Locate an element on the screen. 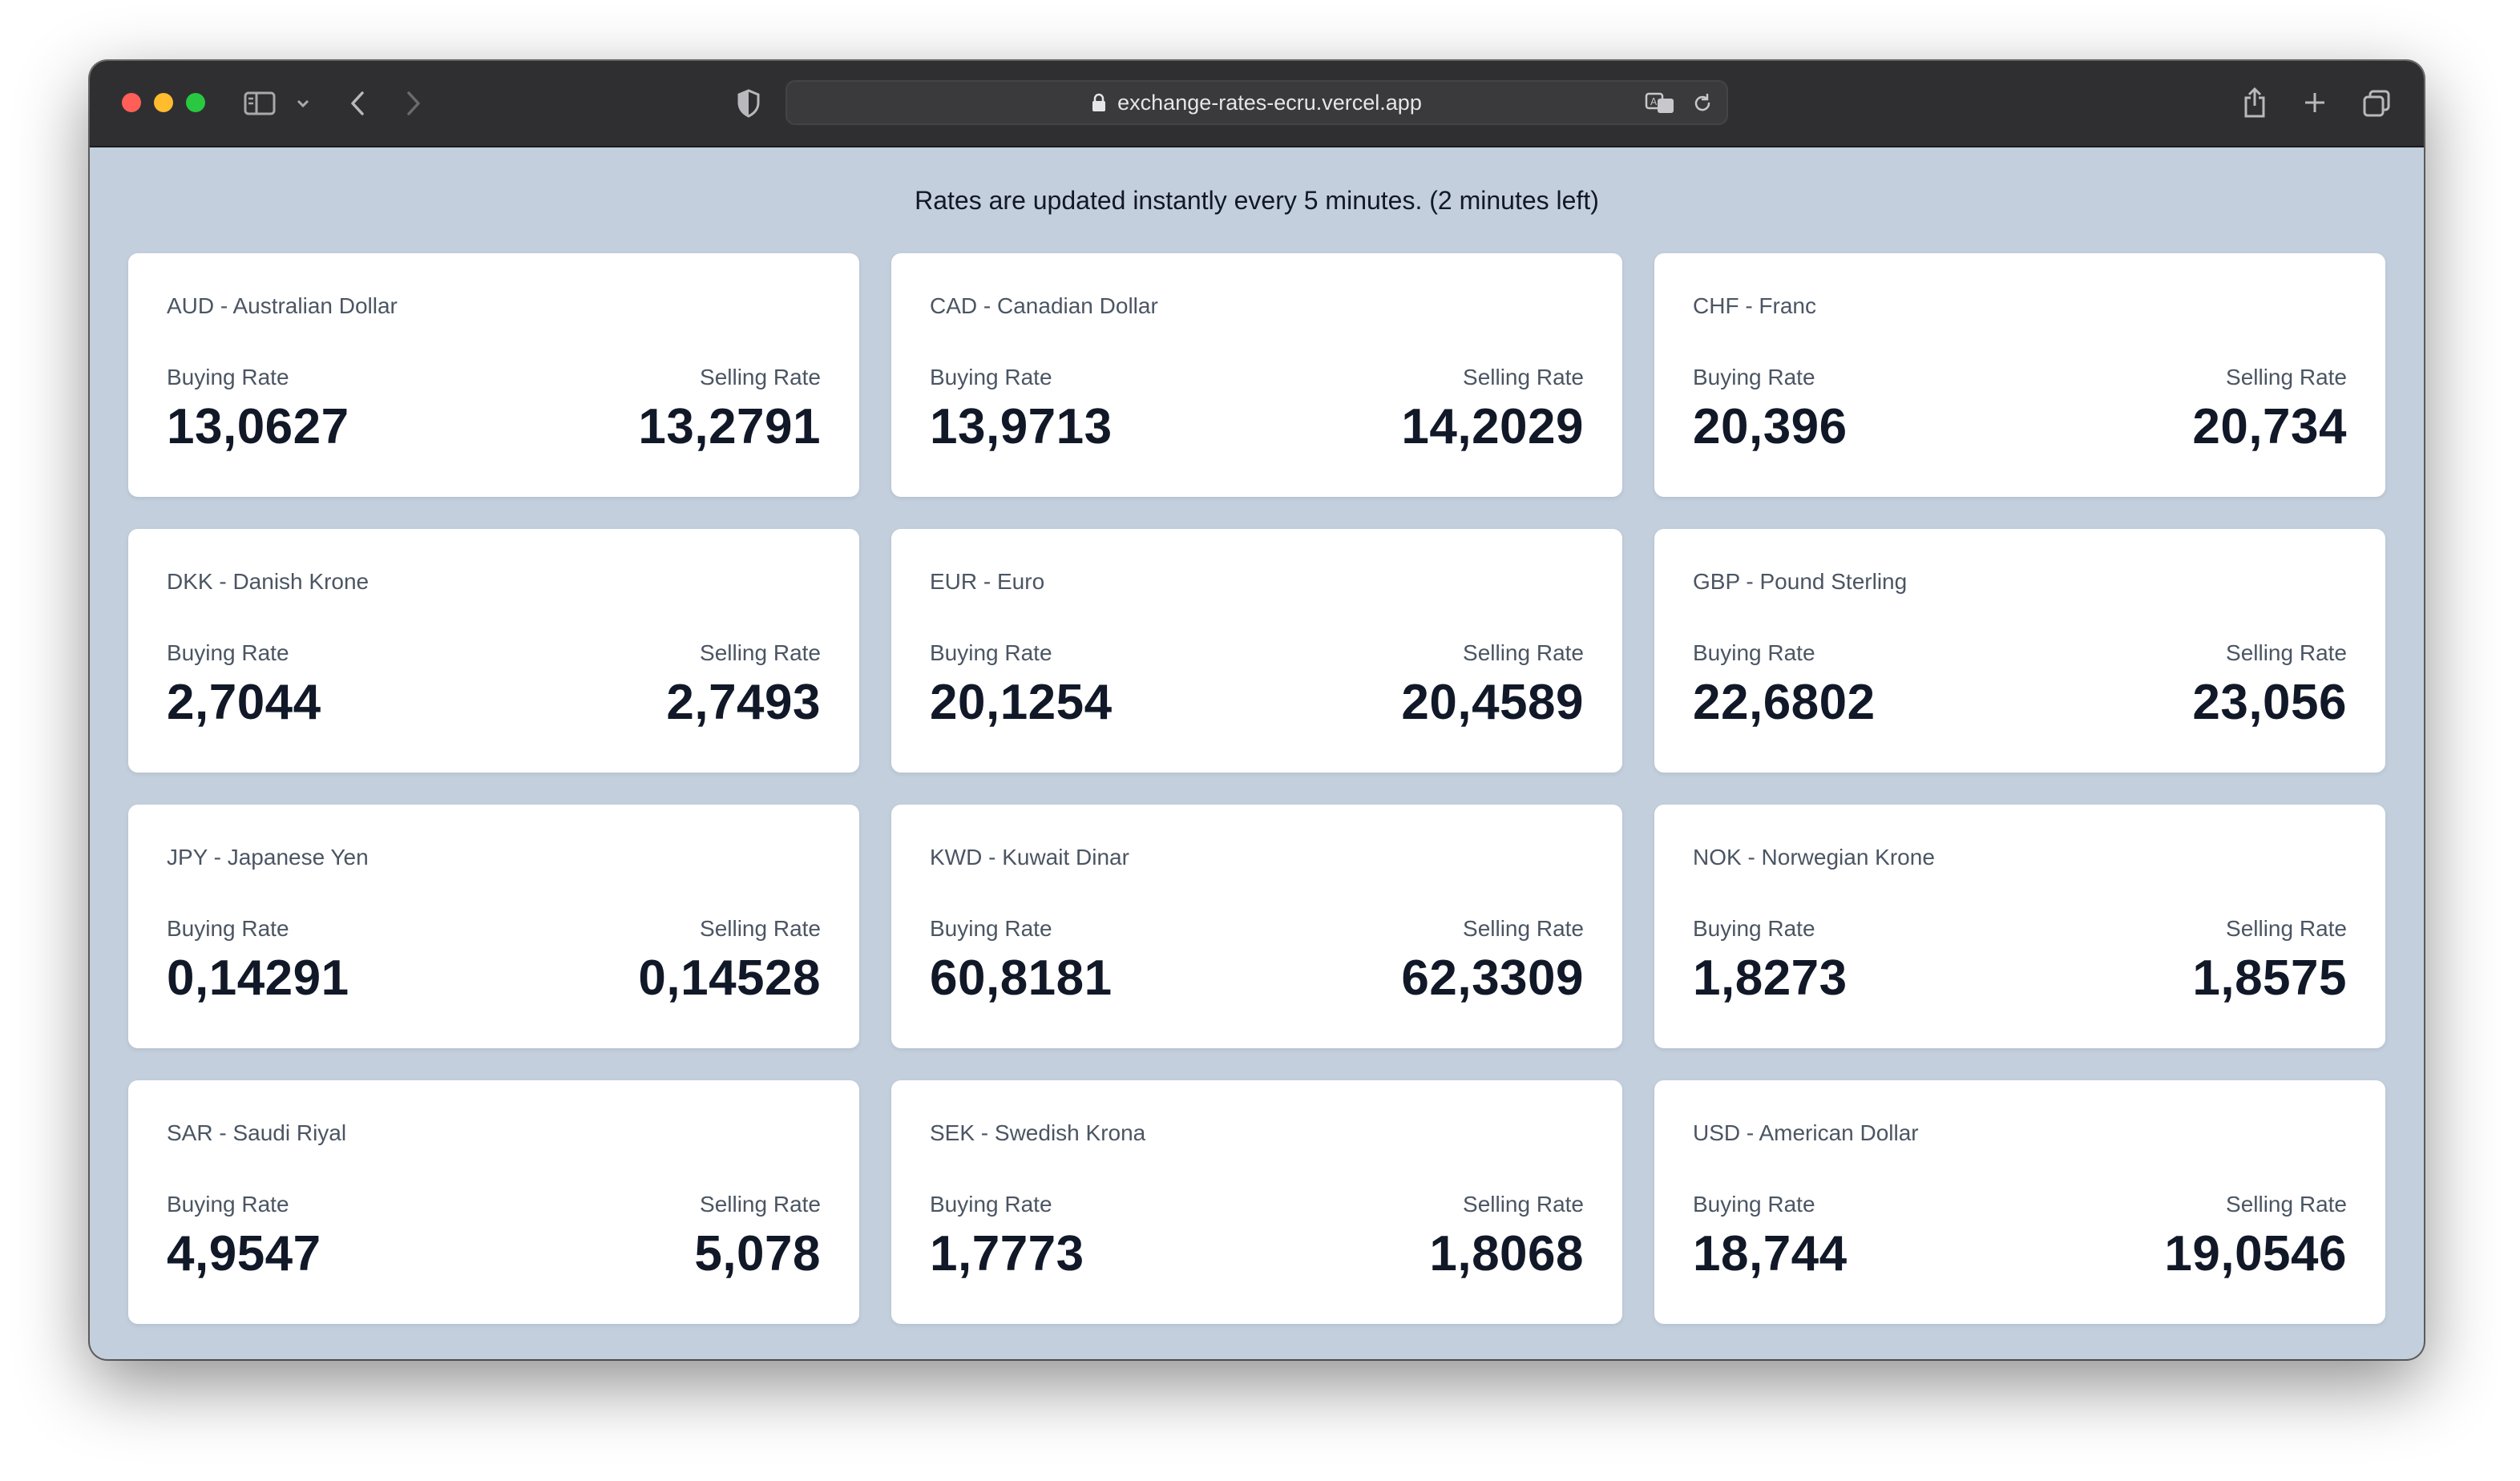 Image resolution: width=2520 pixels, height=1481 pixels. currency-title: CAD - Canadian Dollar is located at coordinates (1044, 305).